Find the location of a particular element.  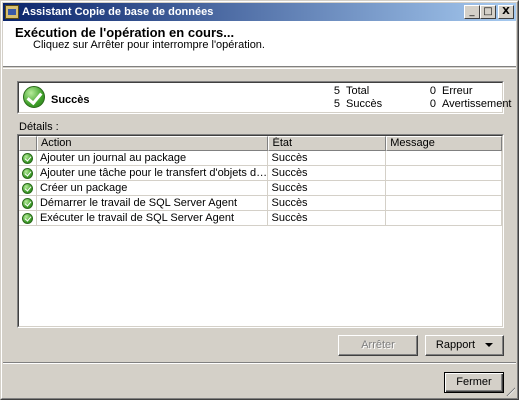

resize-grip-icon is located at coordinates (509, 390).